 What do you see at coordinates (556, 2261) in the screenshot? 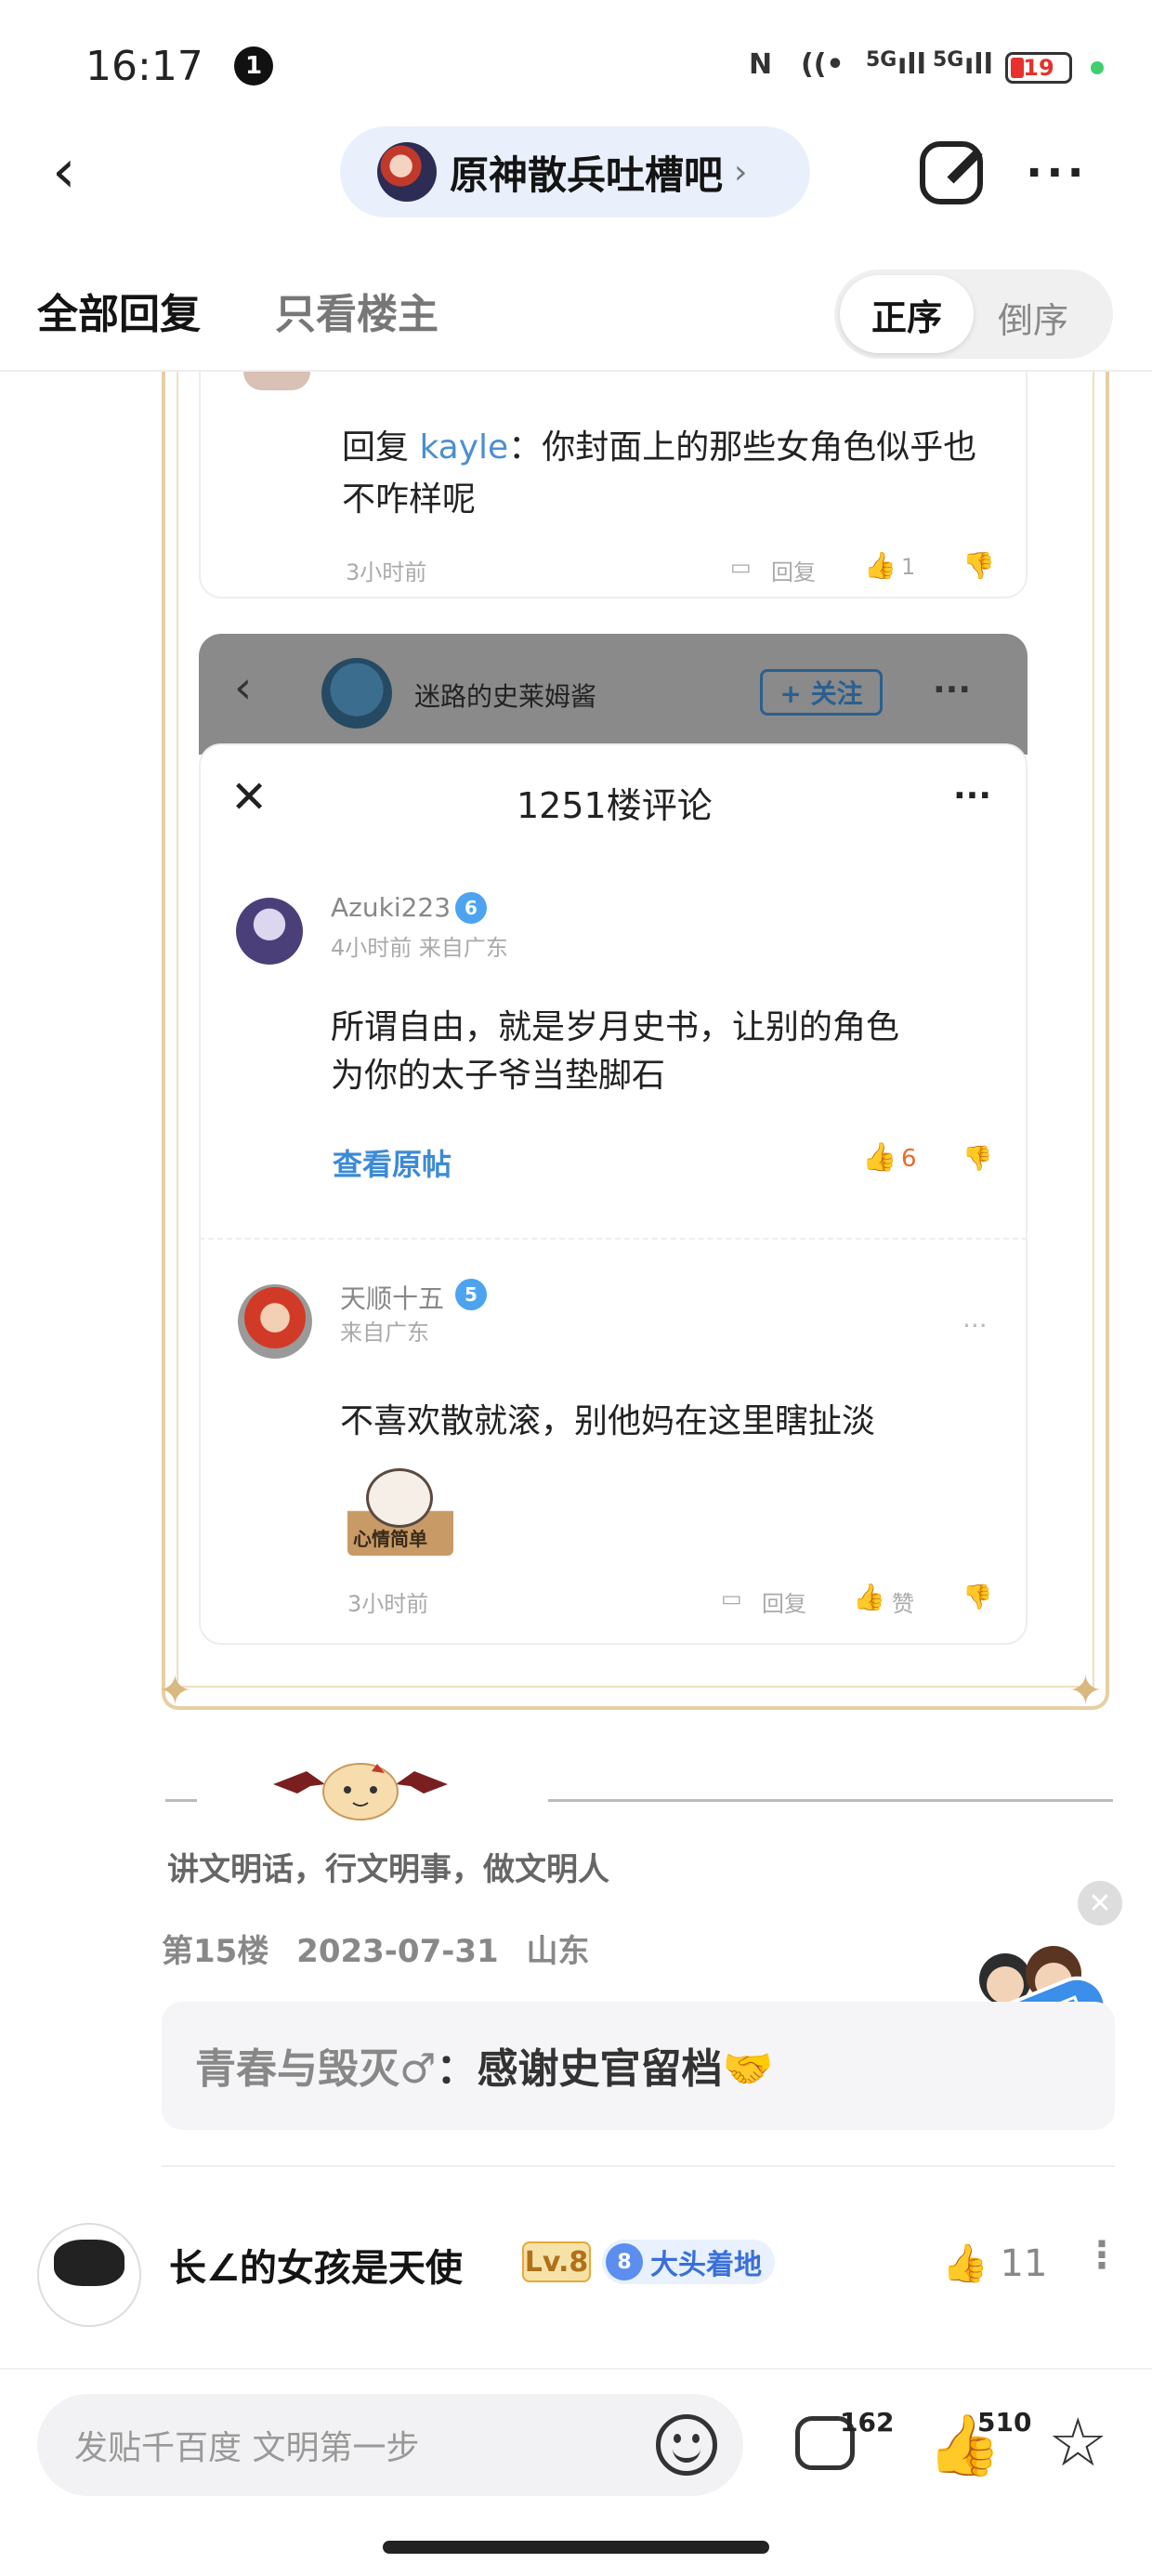
I see `level-badge: Lv.8` at bounding box center [556, 2261].